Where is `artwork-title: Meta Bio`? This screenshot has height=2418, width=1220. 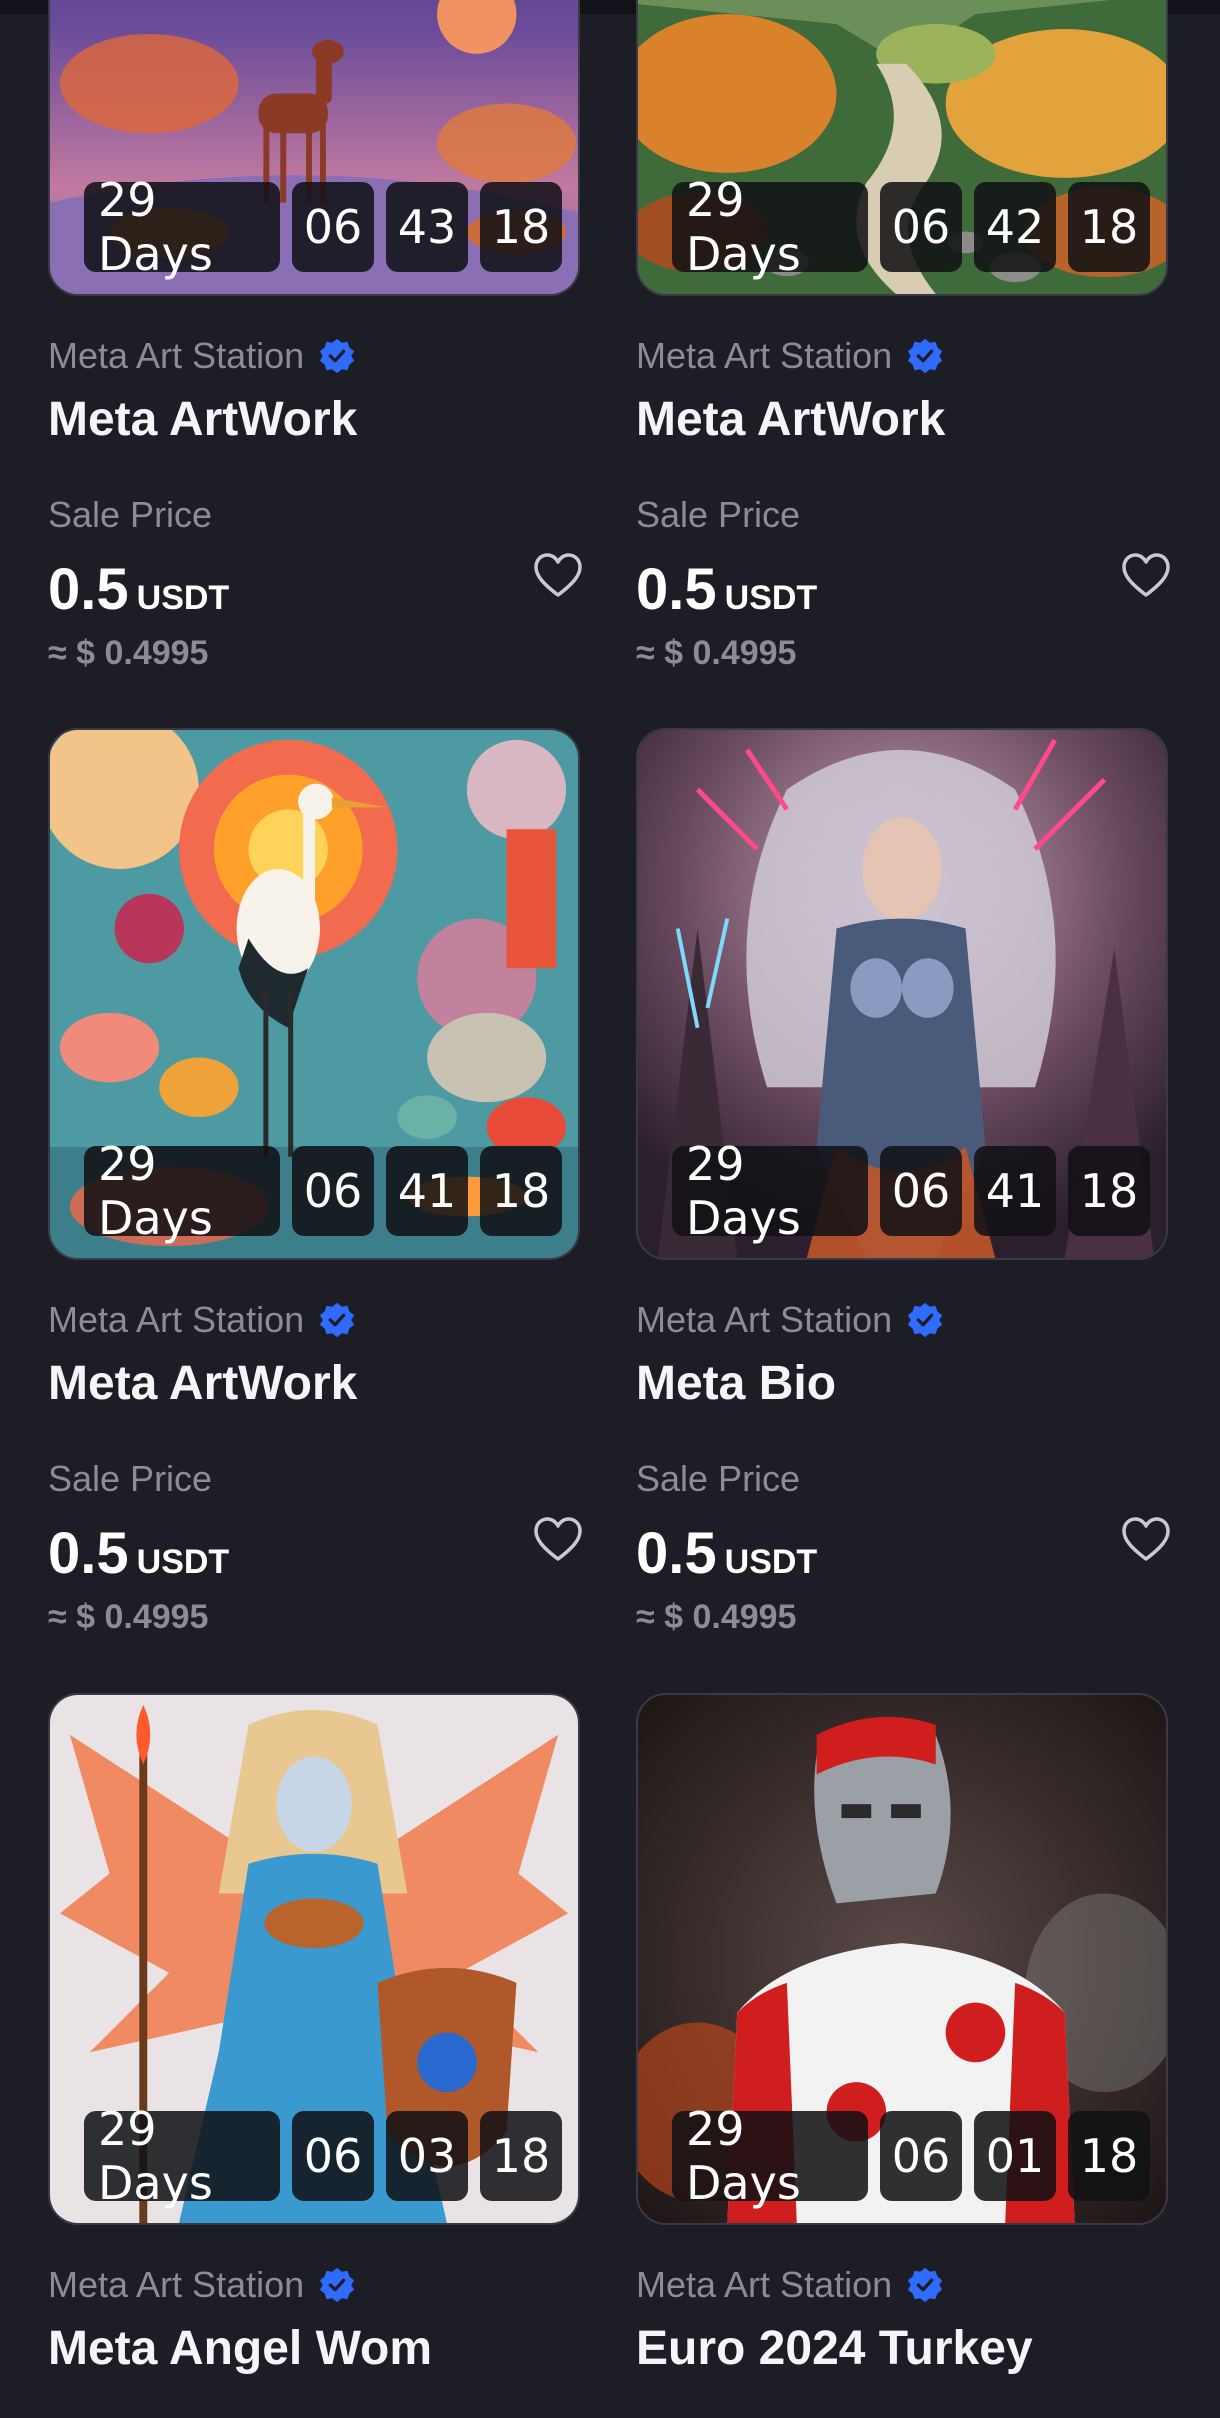
artwork-title: Meta Bio is located at coordinates (904, 1385).